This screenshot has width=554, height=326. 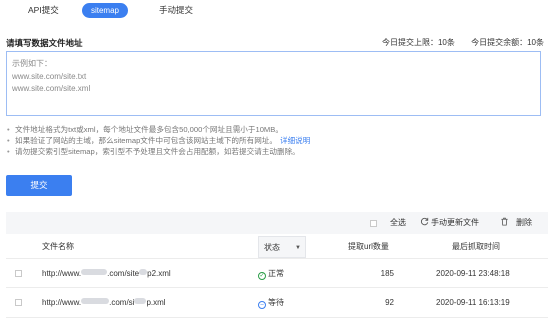 What do you see at coordinates (58, 246) in the screenshot?
I see `column-file-name: 文件名称` at bounding box center [58, 246].